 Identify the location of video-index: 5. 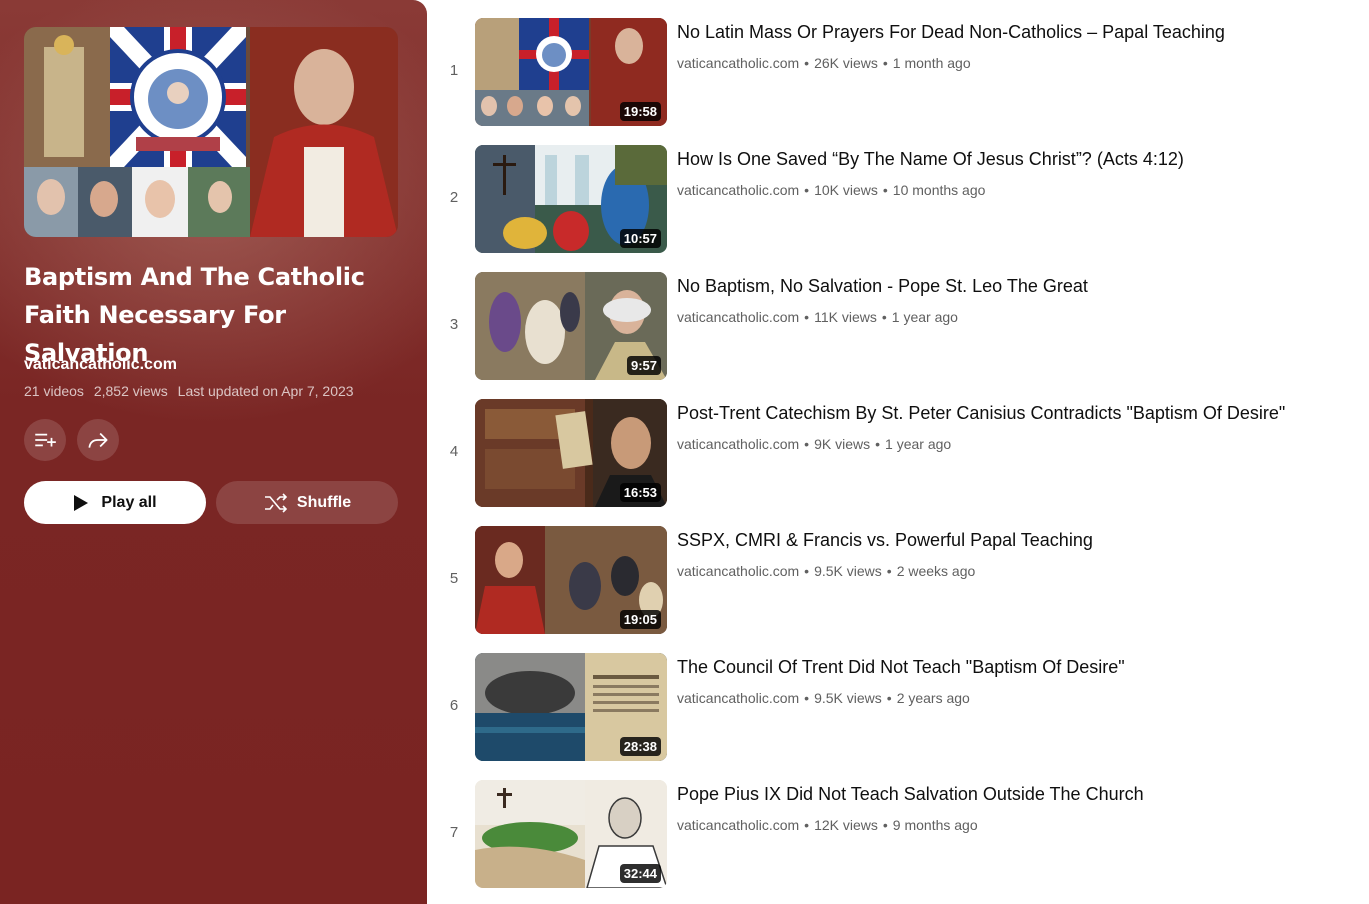
(454, 578).